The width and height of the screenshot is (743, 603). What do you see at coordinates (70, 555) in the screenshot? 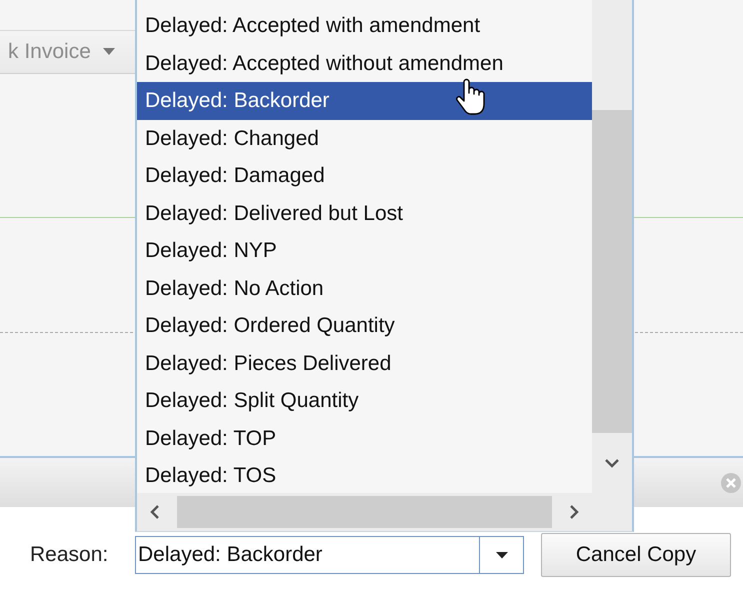
I see `field-label: Reason:` at bounding box center [70, 555].